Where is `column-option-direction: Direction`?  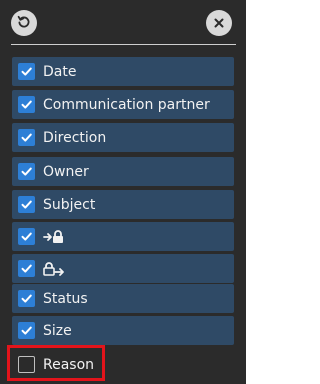
column-option-direction: Direction is located at coordinates (123, 137).